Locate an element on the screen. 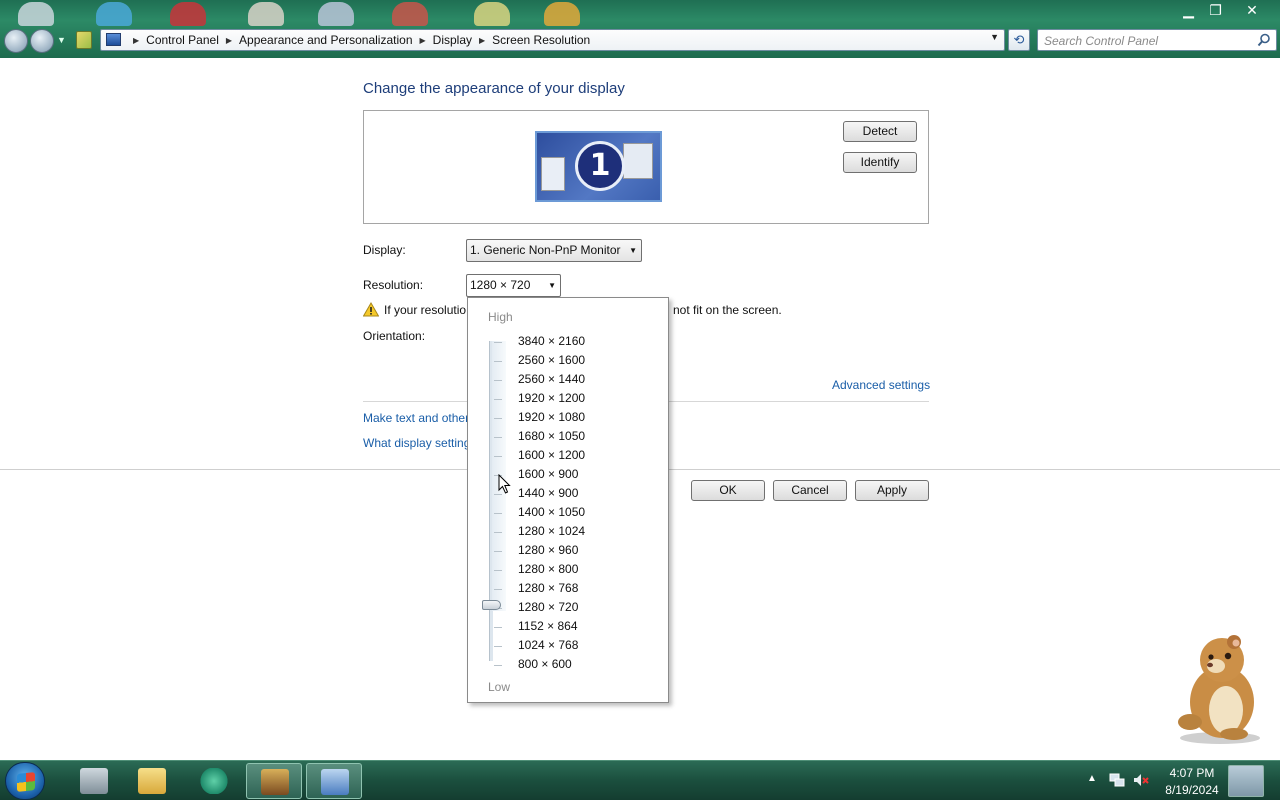 The height and width of the screenshot is (800, 1280). computer-tool-icon is located at coordinates (94, 781).